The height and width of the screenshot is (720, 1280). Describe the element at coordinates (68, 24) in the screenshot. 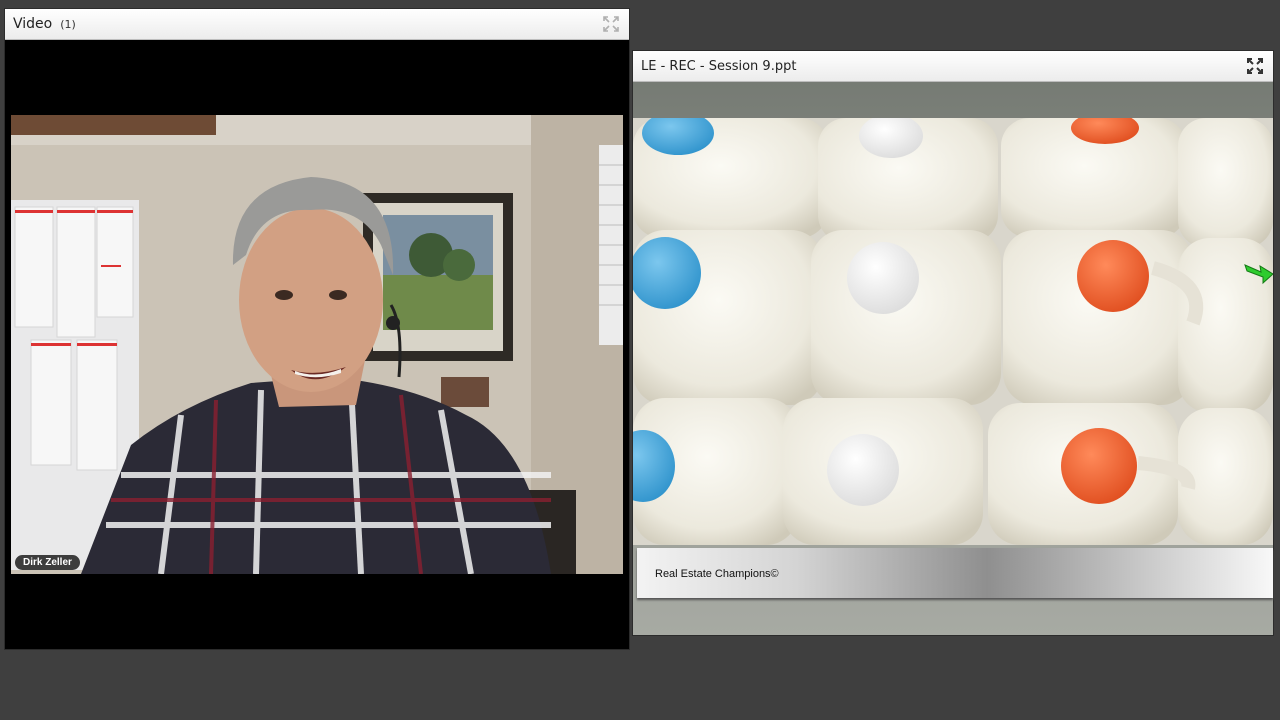

I see `video-participant-count: (1)` at that location.